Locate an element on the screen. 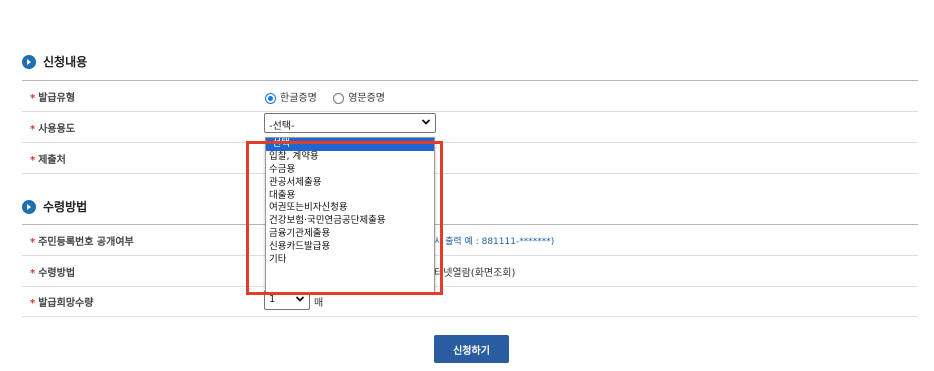  resident-no-value: 시 출력 예 : 881111-*******) is located at coordinates (494, 242).